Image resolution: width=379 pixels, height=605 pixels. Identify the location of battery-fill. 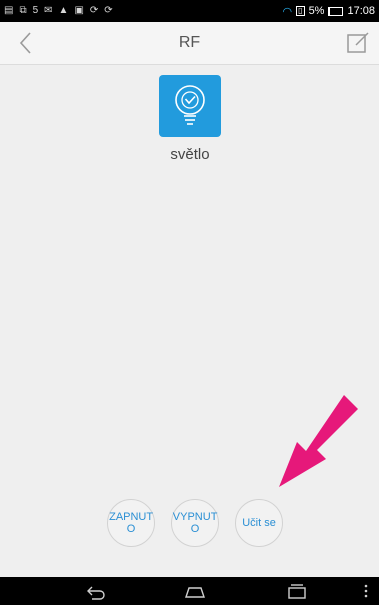
(330, 11).